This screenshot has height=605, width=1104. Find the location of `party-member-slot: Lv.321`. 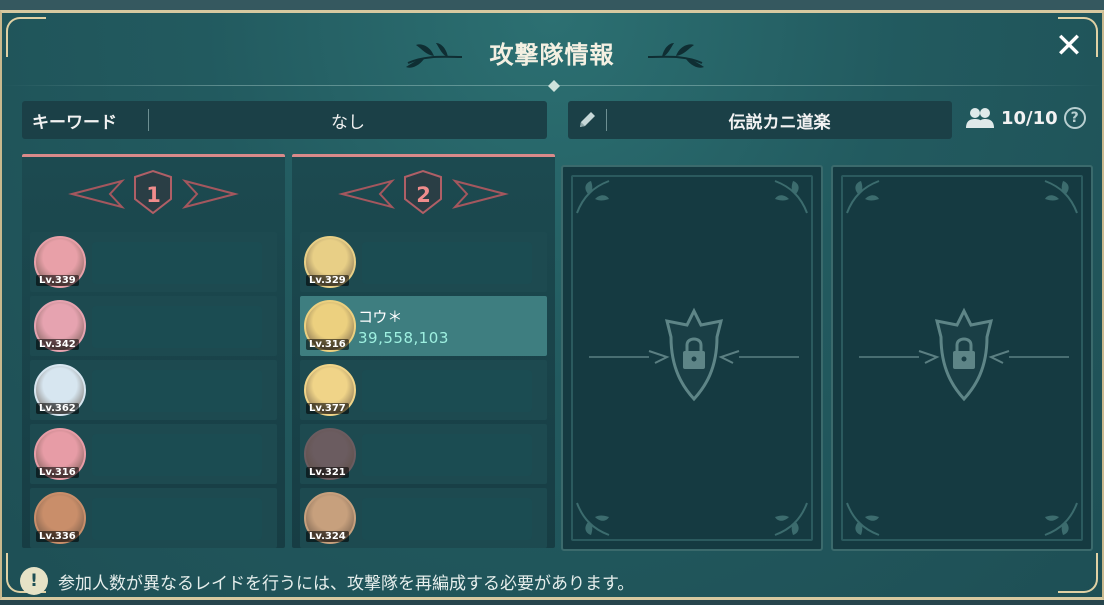

party-member-slot: Lv.321 is located at coordinates (423, 454).